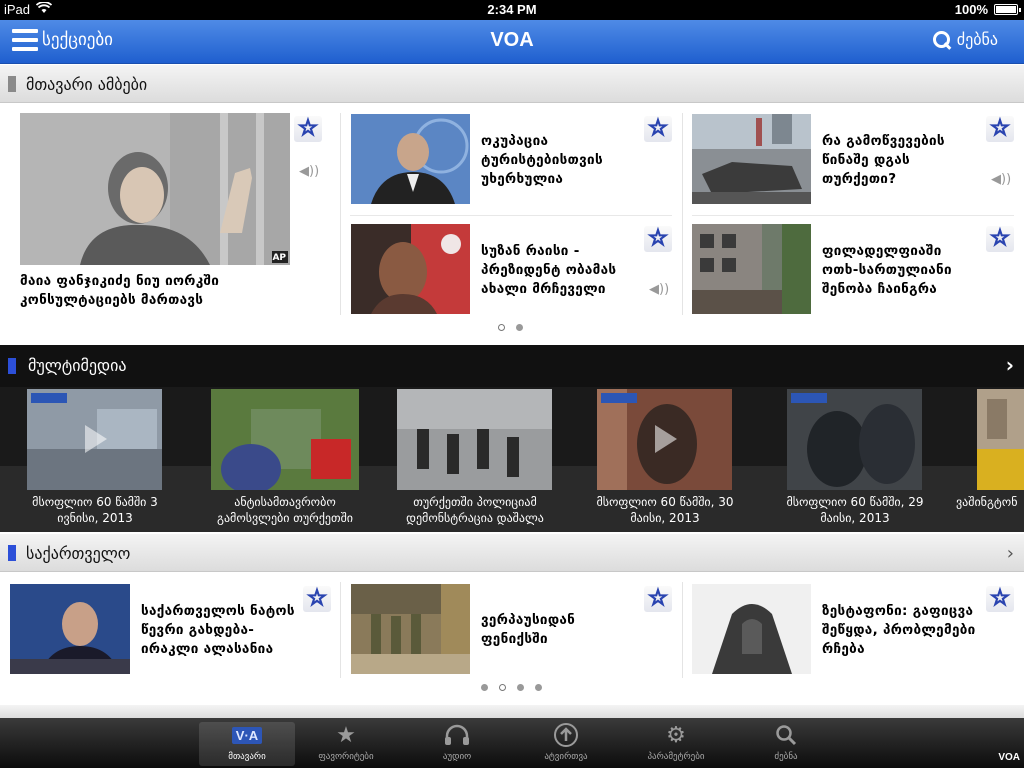  I want to click on status-bar: iPad 2:34 PM 100%, so click(512, 10).